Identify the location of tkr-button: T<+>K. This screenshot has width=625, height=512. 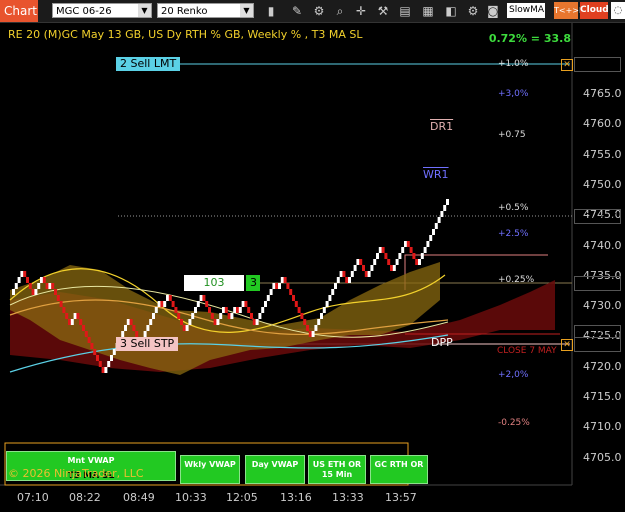
(569, 10).